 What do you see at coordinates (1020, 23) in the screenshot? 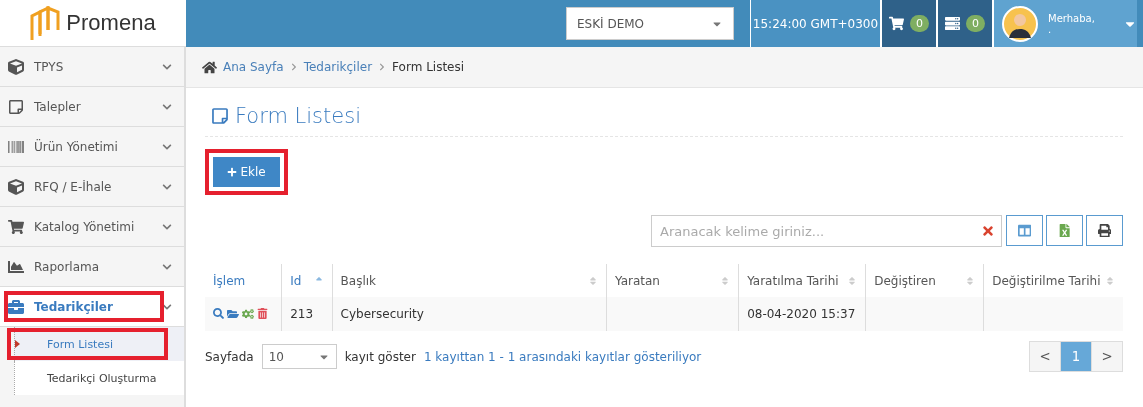
I see `user-avatar` at bounding box center [1020, 23].